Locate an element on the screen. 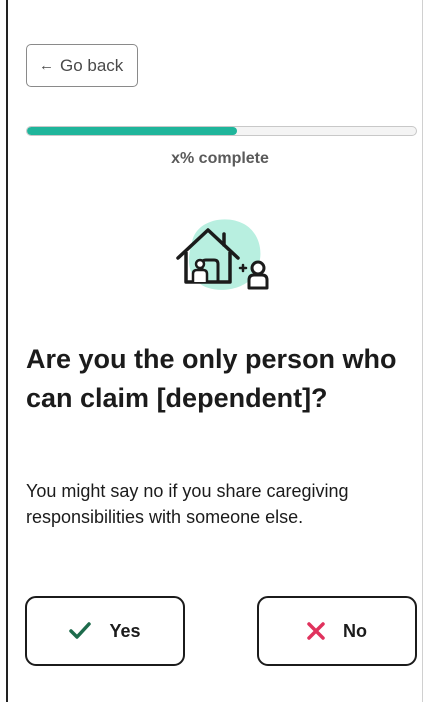 The image size is (429, 702). frame-left-border is located at coordinates (7, 351).